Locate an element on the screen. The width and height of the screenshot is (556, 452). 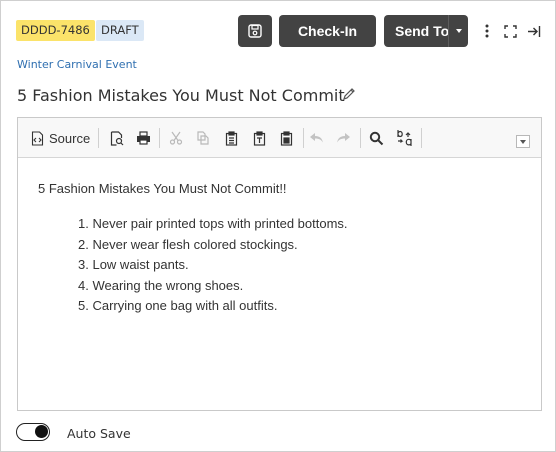
document-title: 5 Fashion Mistakes You Must Not Commit is located at coordinates (181, 95).